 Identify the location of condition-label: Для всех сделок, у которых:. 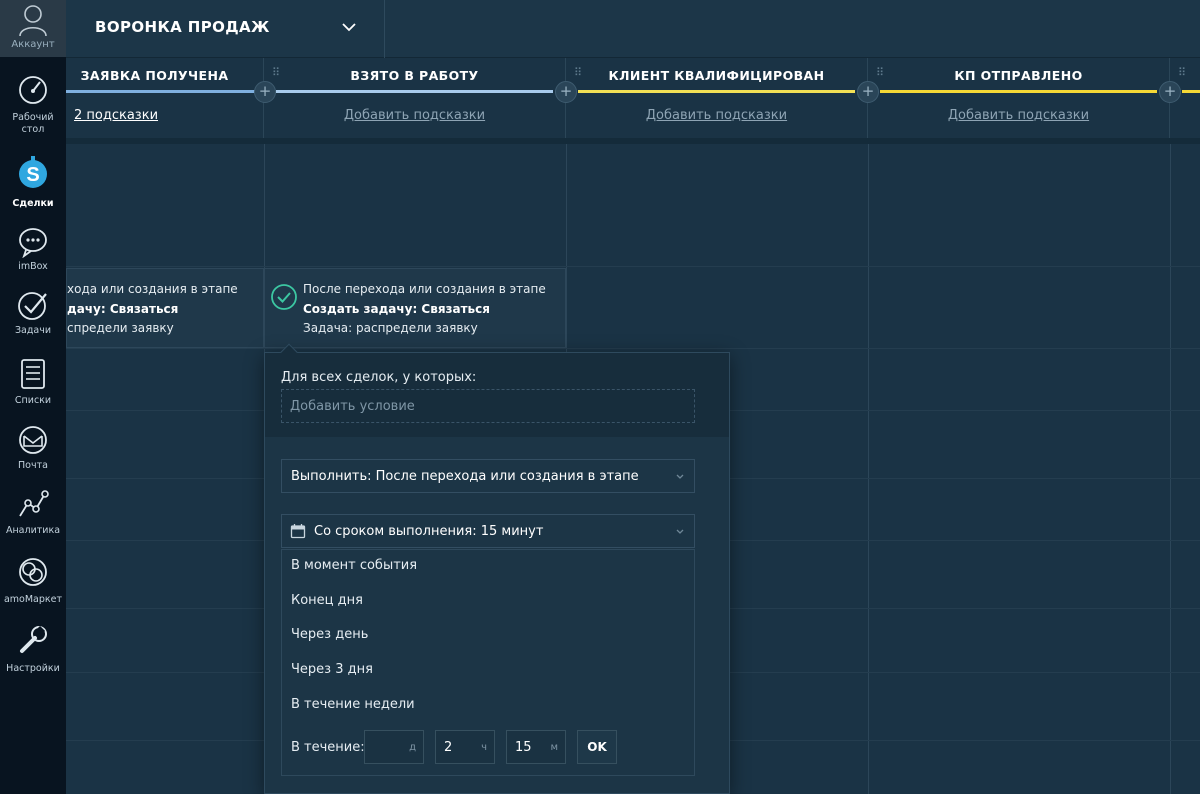
(379, 377).